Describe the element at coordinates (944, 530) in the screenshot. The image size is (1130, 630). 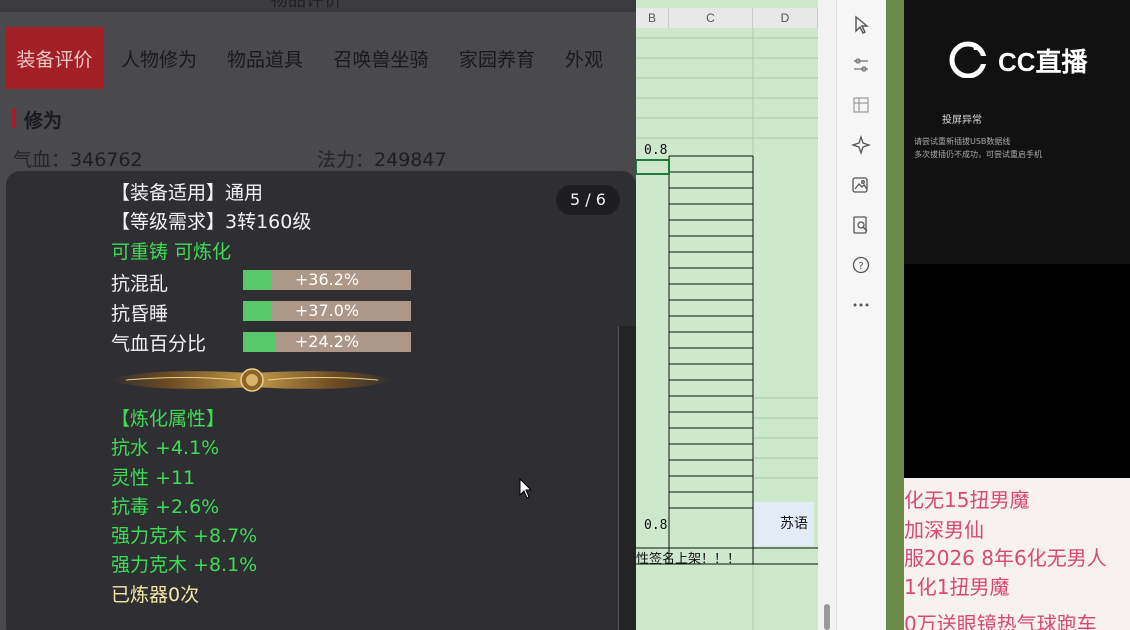
I see `chat-message: 加深男仙` at that location.